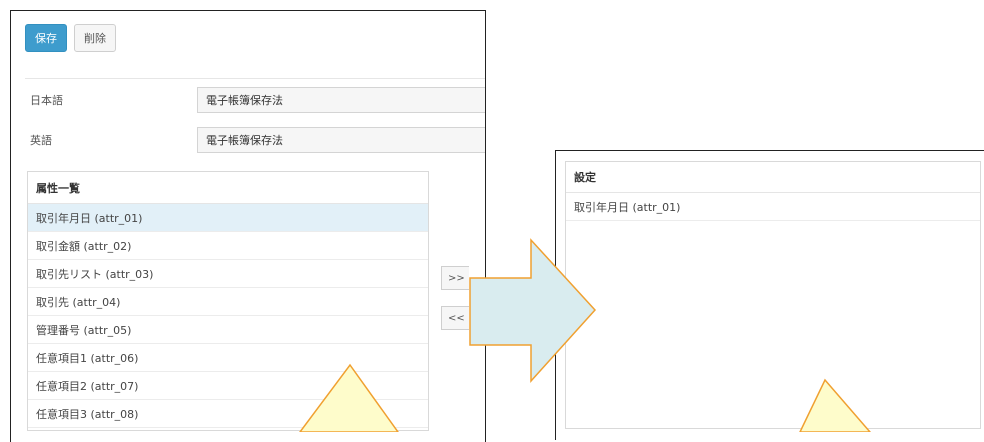 Image resolution: width=984 pixels, height=442 pixels. I want to click on callout-left-shape, so click(349, 397).